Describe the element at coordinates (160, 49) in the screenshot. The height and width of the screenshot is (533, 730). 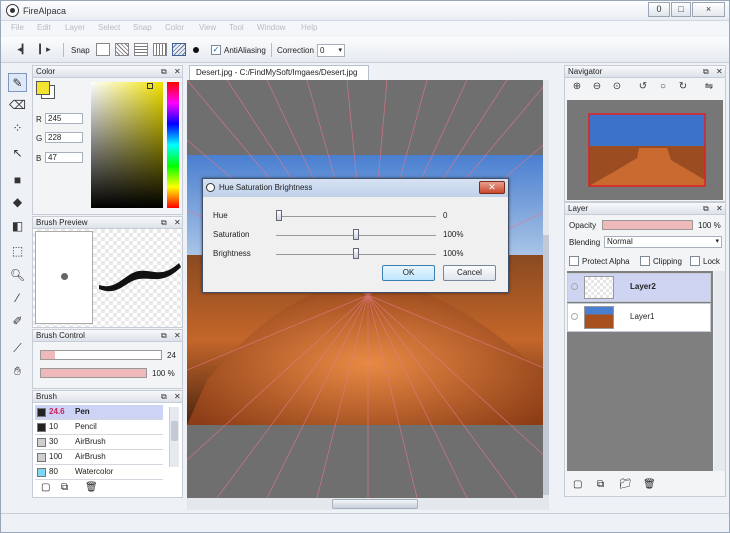
I see `snap-radial-icon` at that location.